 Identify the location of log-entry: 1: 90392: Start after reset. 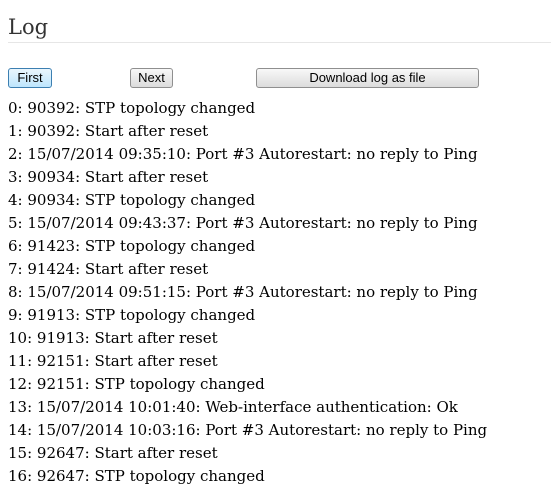
(108, 131).